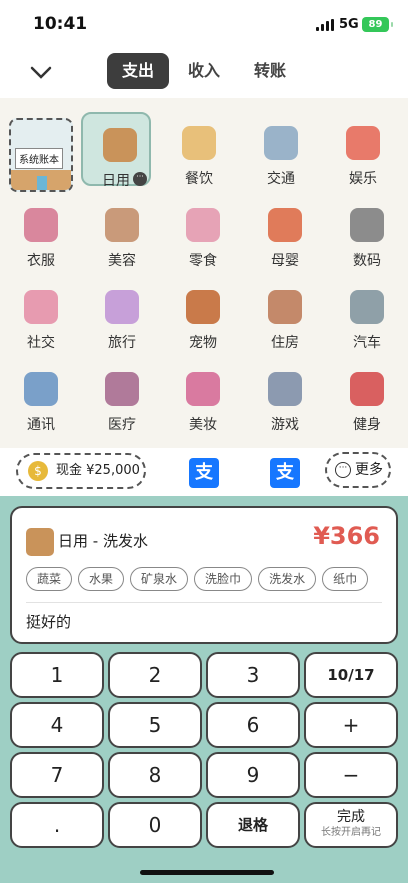 The height and width of the screenshot is (883, 408). Describe the element at coordinates (203, 343) in the screenshot. I see `category-label: 宠物` at that location.